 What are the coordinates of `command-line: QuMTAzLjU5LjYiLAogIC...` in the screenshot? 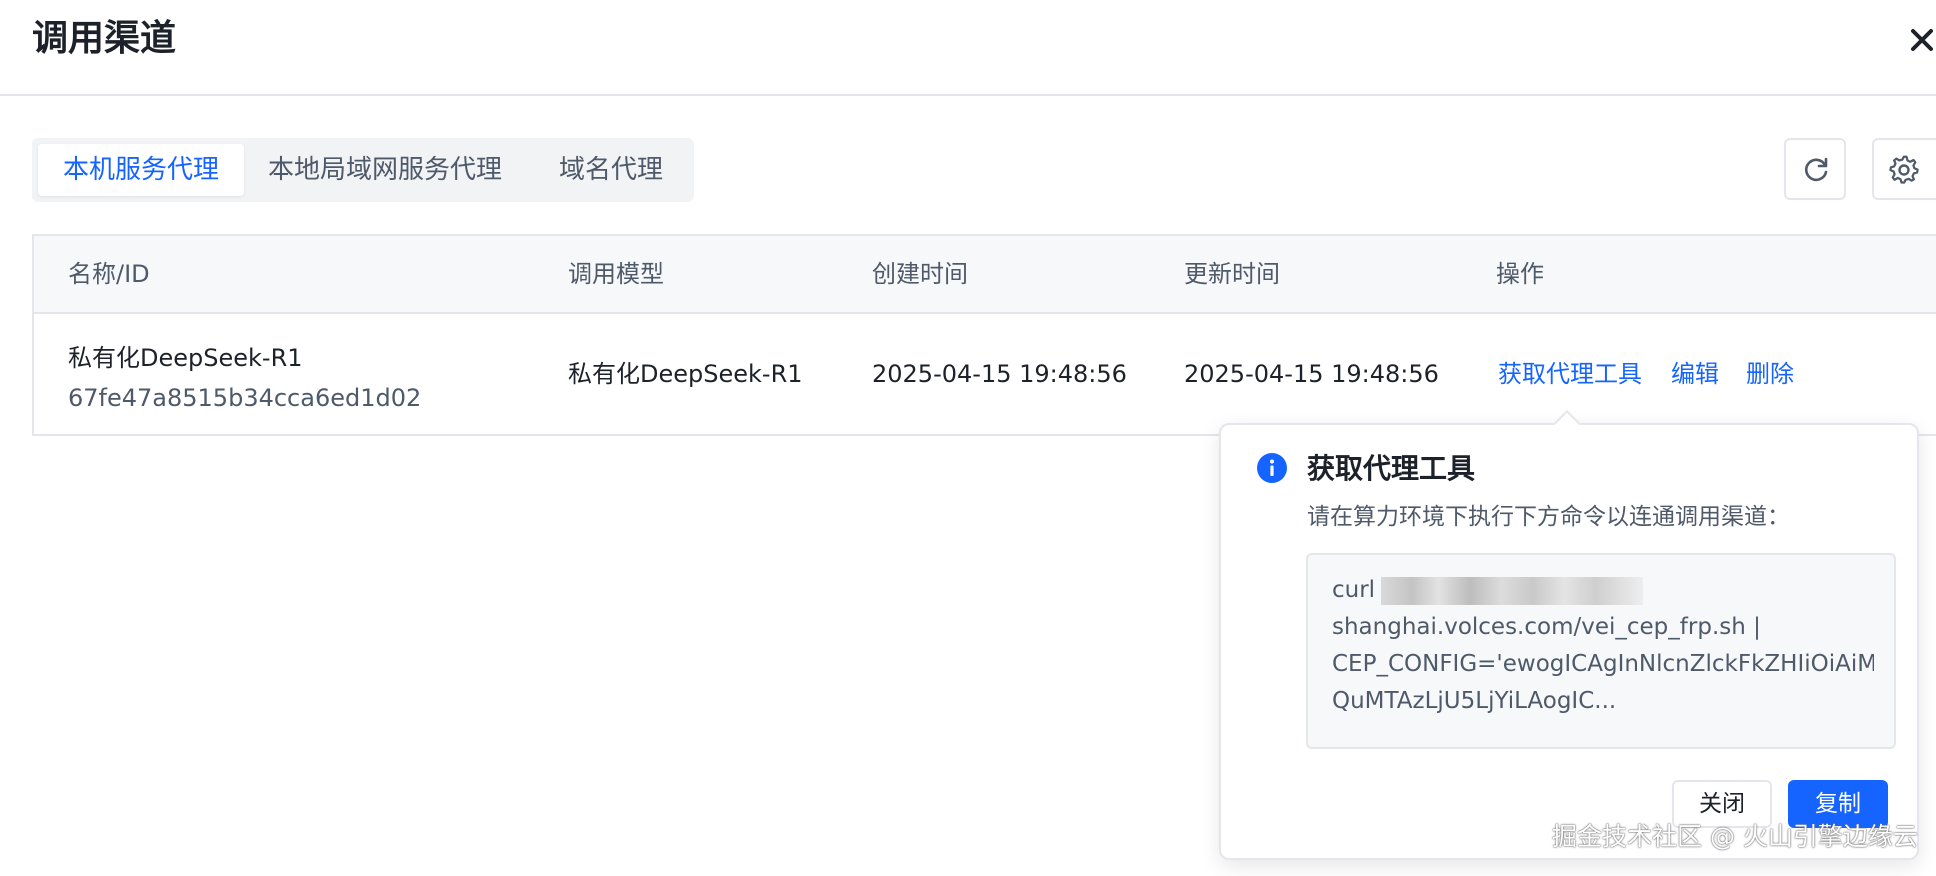 It's located at (1474, 701).